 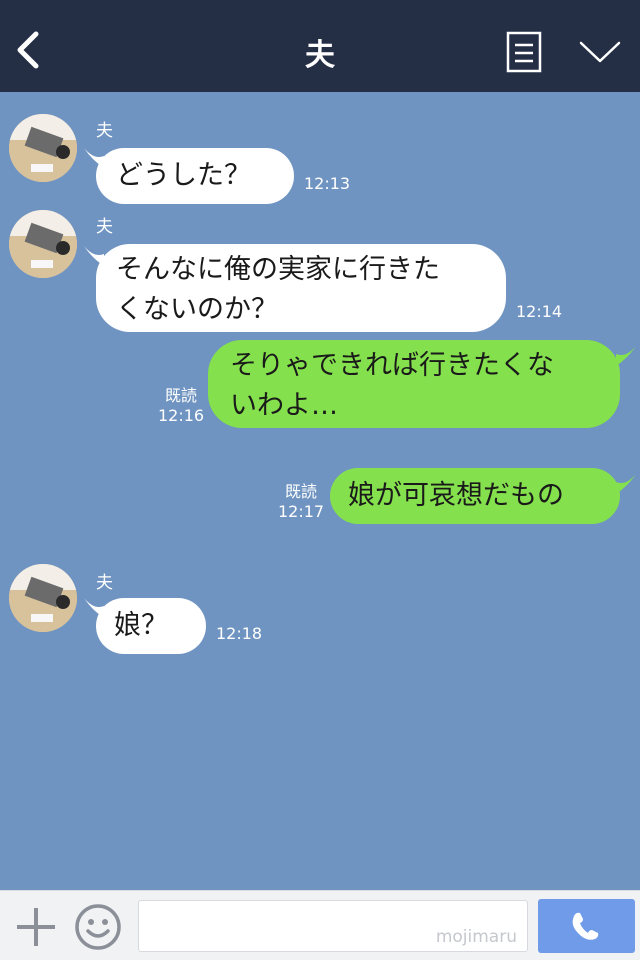 I want to click on read-receipt: 既読 12:16, so click(x=181, y=406).